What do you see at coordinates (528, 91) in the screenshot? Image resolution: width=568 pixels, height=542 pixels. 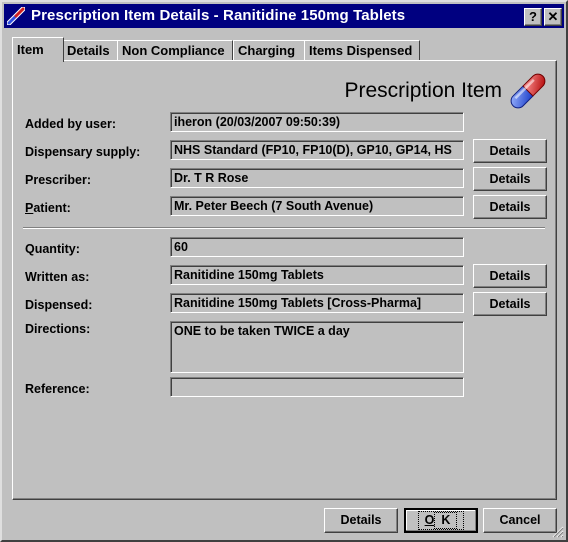 I see `capsule-icon` at bounding box center [528, 91].